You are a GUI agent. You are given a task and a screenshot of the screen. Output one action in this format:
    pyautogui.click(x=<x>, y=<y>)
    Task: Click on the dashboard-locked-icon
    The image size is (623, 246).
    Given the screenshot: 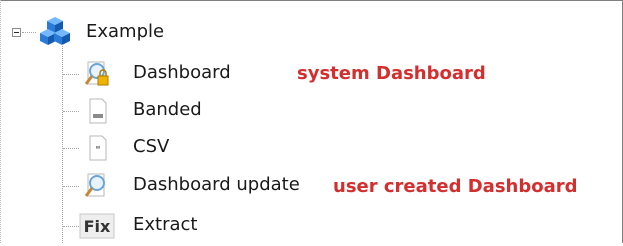 What is the action you would take?
    pyautogui.click(x=96, y=73)
    